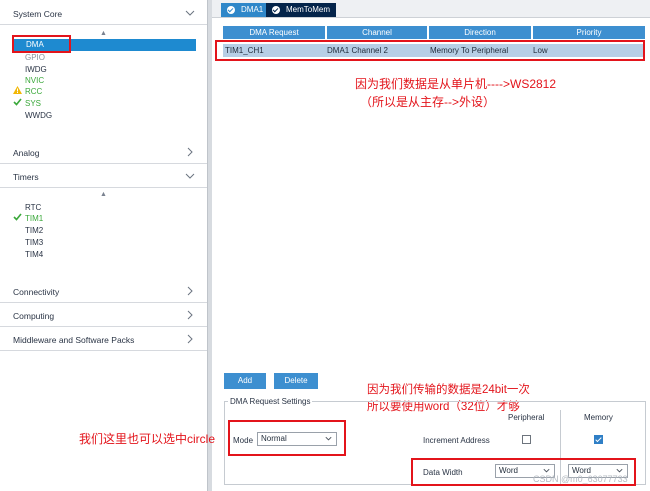 The image size is (650, 491). I want to click on annotation-highlight-row, so click(430, 50).